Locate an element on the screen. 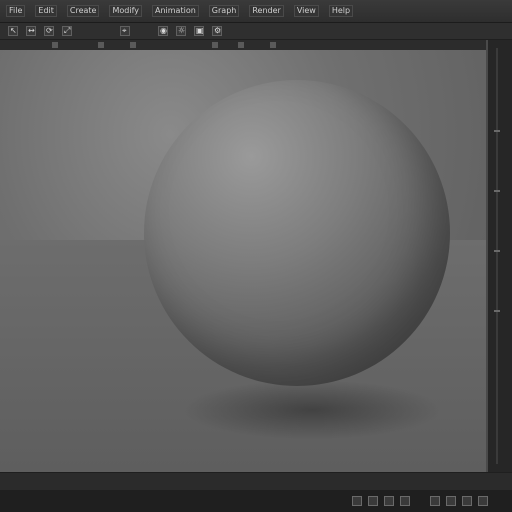 Image resolution: width=512 pixels, height=512 pixels. snap-tool-button: ⌖ is located at coordinates (125, 31).